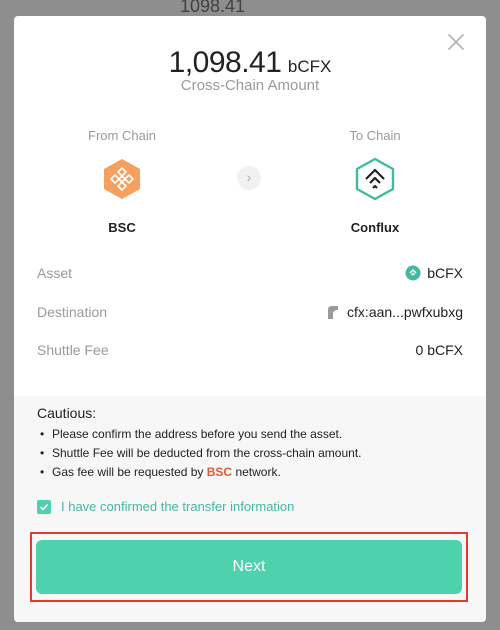 This screenshot has height=630, width=500. I want to click on destination-label: Destination, so click(72, 312).